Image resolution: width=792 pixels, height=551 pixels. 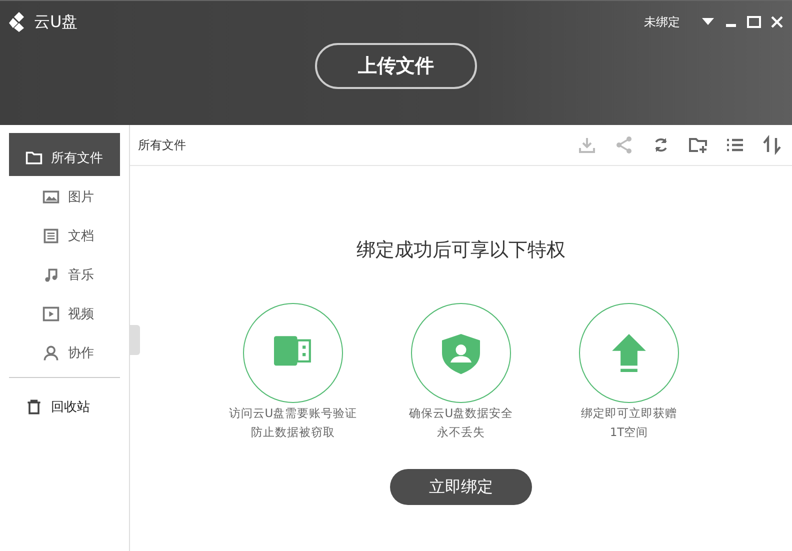 What do you see at coordinates (51, 313) in the screenshot?
I see `video-icon` at bounding box center [51, 313].